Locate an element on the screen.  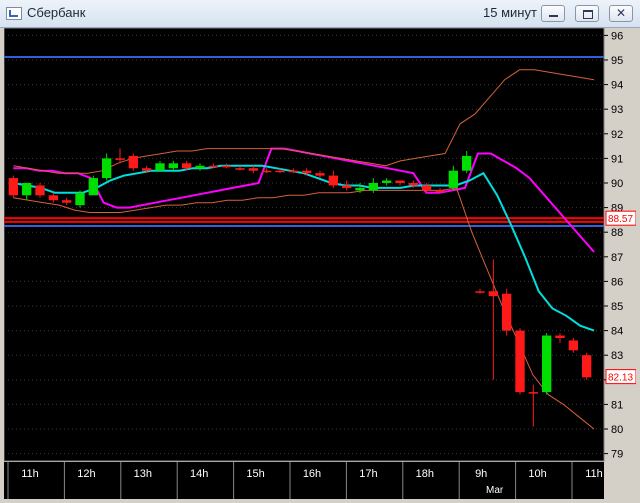
y-tick-label: 92 is located at coordinates (617, 135).